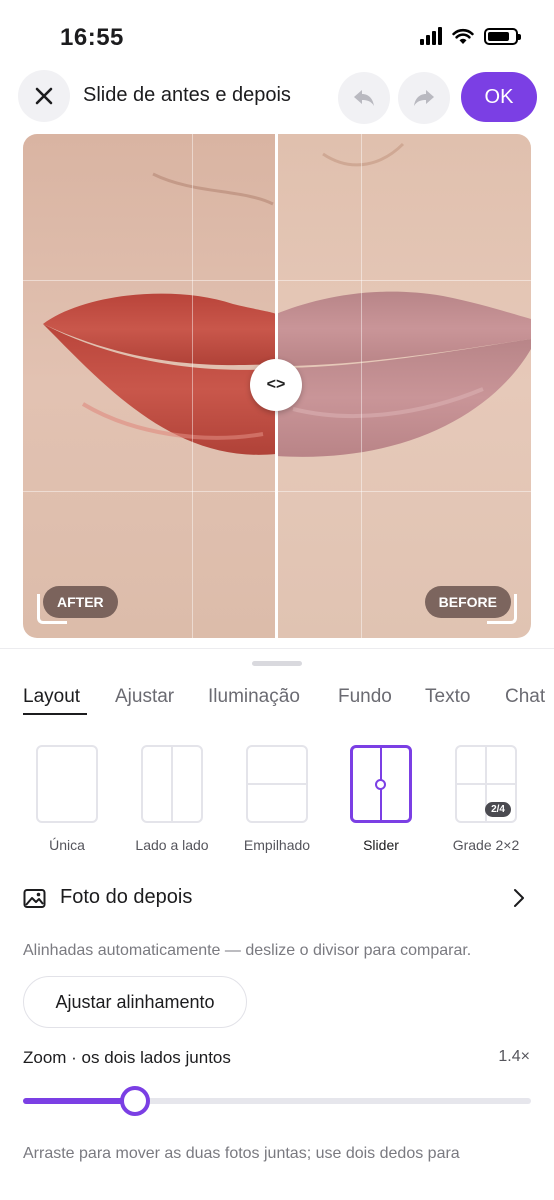 The image size is (554, 1200). What do you see at coordinates (254, 697) in the screenshot?
I see `tab-iluminacao: Iluminação` at bounding box center [254, 697].